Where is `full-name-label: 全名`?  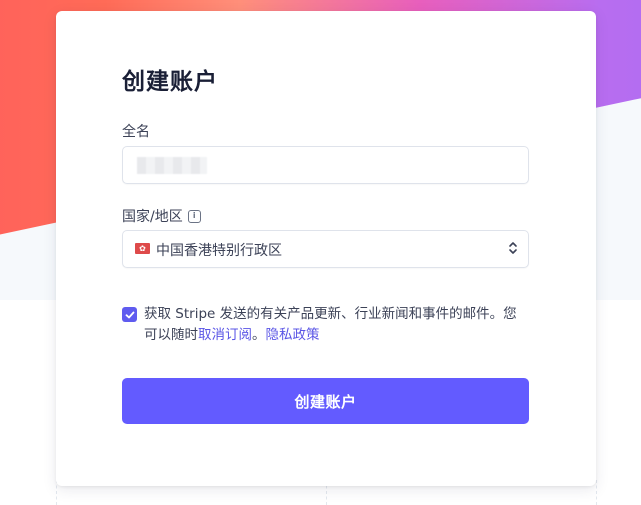
full-name-label: 全名 is located at coordinates (136, 131).